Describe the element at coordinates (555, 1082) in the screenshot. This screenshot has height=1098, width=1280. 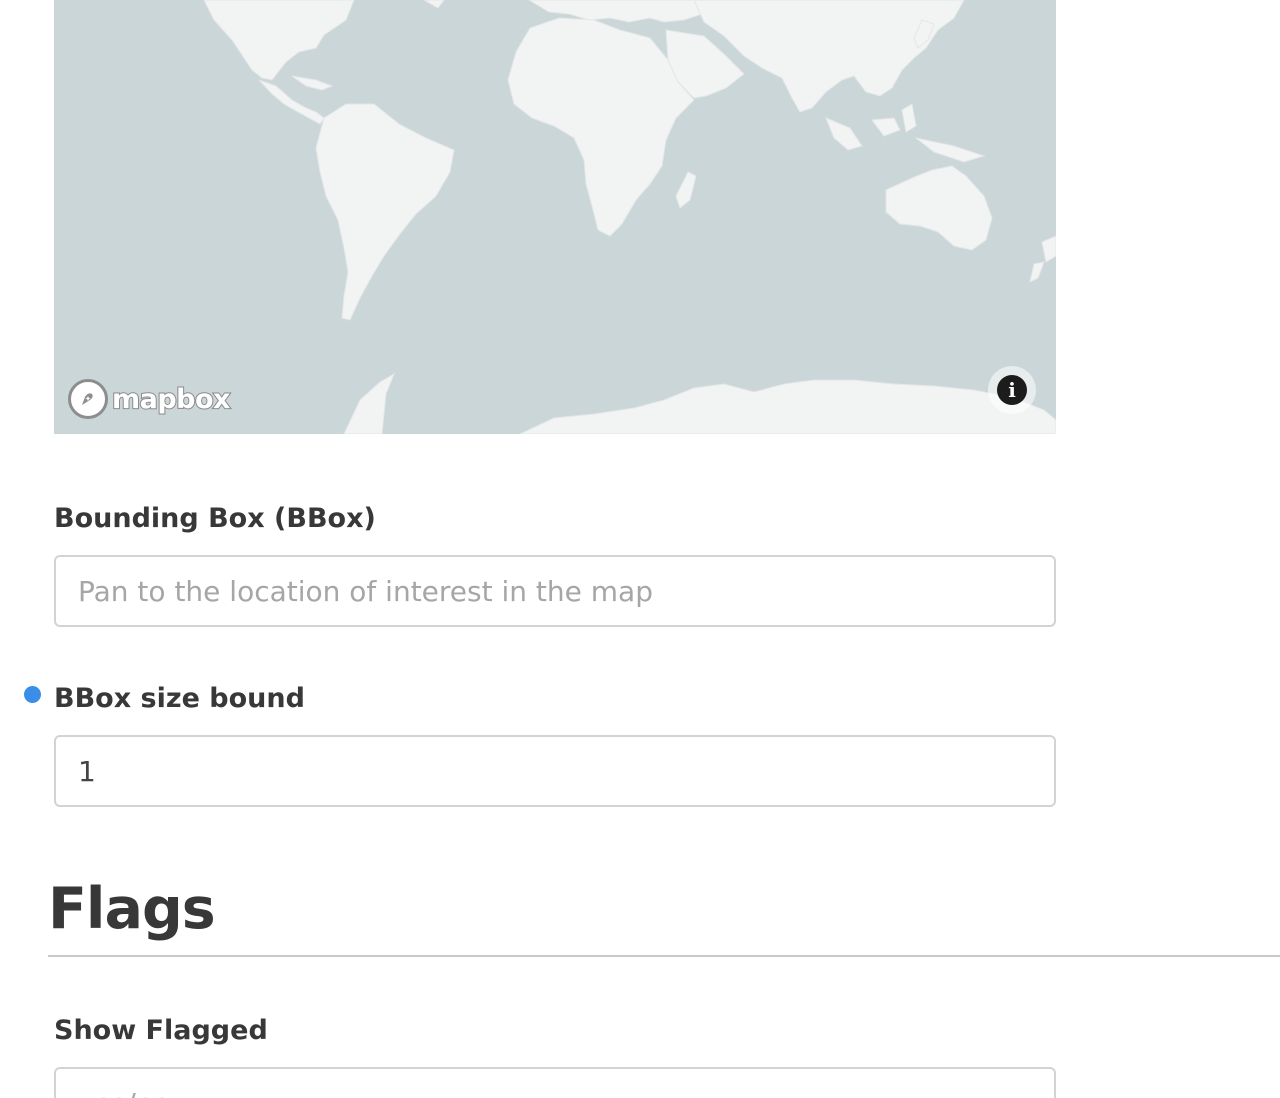
I see `show-flagged-input` at that location.